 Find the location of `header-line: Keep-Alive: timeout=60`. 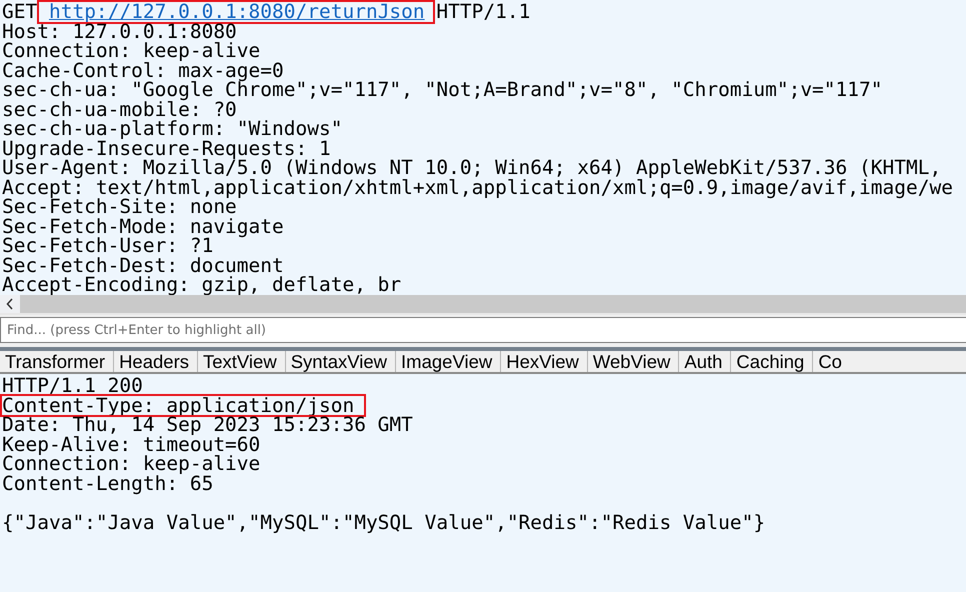

header-line: Keep-Alive: timeout=60 is located at coordinates (131, 444).